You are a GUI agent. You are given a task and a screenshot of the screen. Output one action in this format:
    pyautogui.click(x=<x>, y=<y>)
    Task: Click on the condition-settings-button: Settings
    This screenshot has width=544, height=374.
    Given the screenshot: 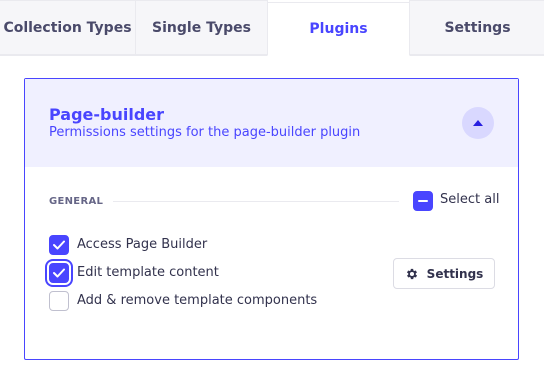 What is the action you would take?
    pyautogui.click(x=444, y=273)
    